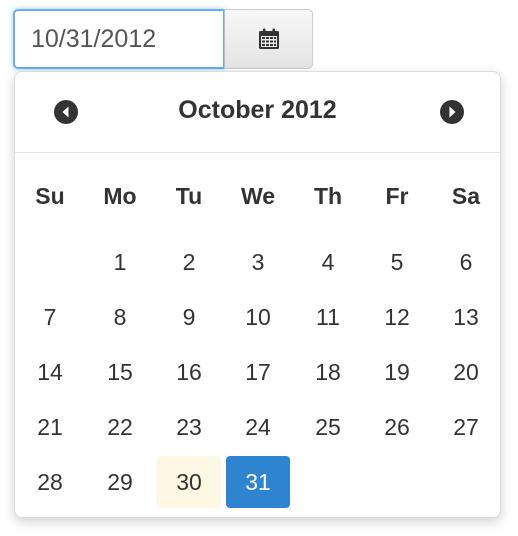 The image size is (518, 536). What do you see at coordinates (466, 195) in the screenshot?
I see `day-of-week-label: Sa` at bounding box center [466, 195].